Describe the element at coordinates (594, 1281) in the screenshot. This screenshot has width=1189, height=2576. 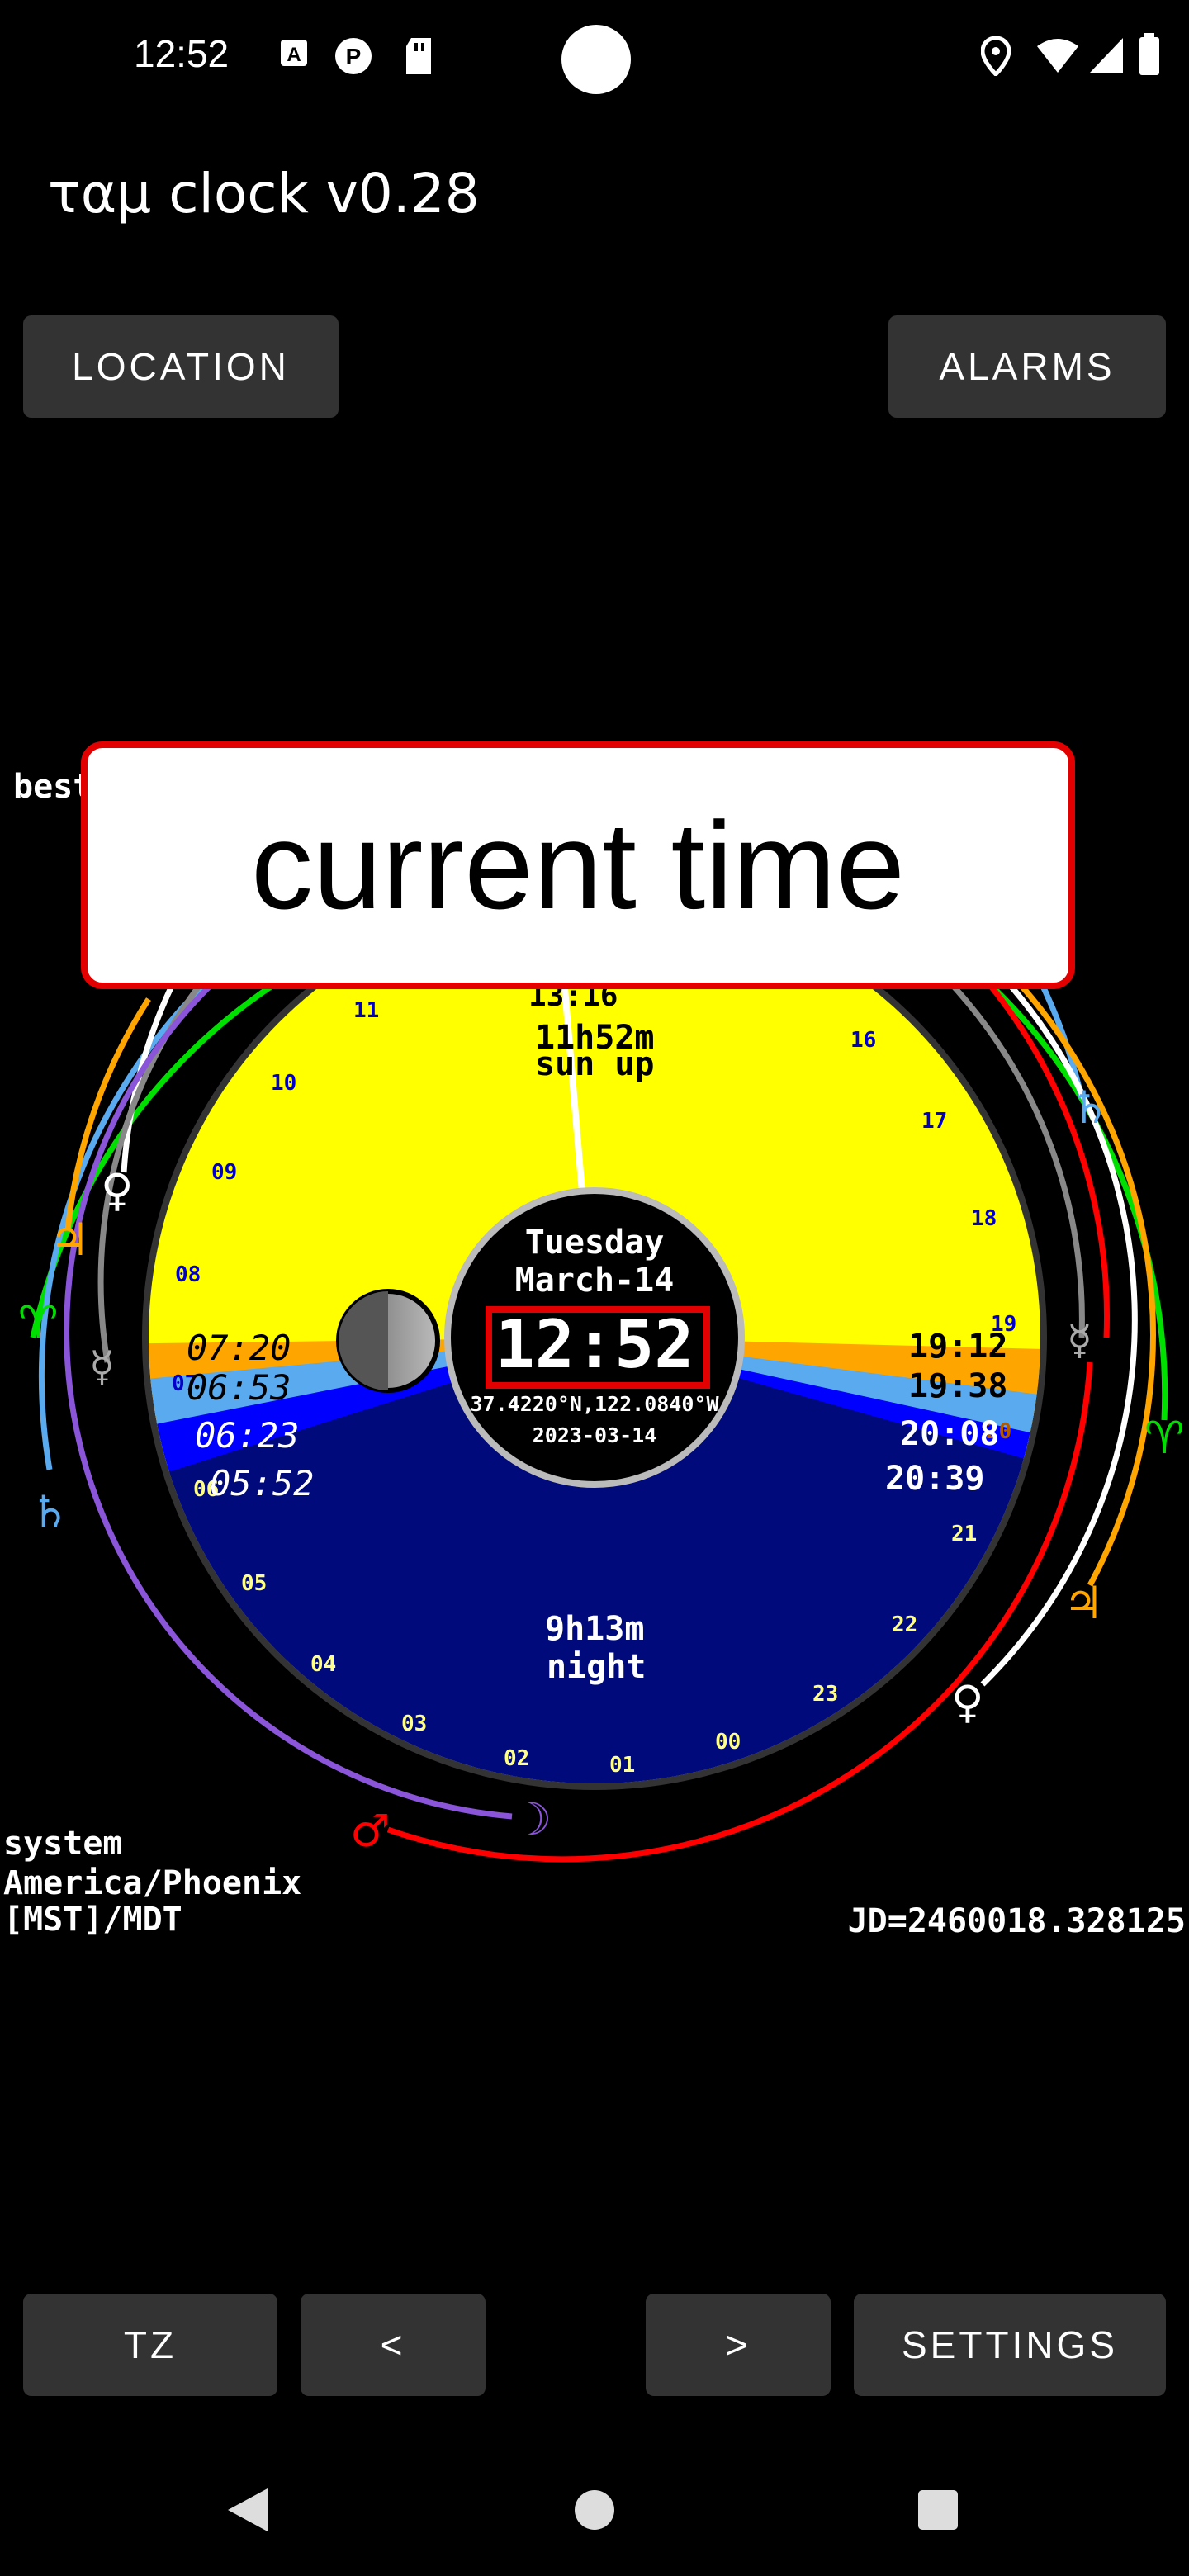
I see `date: March-14` at that location.